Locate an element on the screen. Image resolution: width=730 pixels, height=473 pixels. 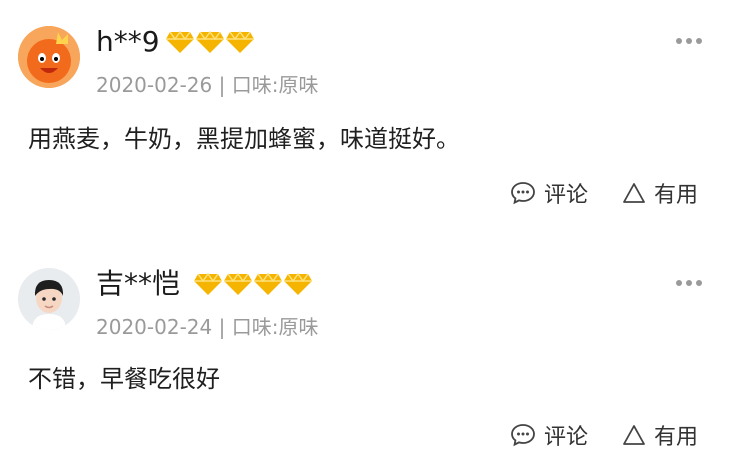
comment-button: 评论 is located at coordinates (549, 435).